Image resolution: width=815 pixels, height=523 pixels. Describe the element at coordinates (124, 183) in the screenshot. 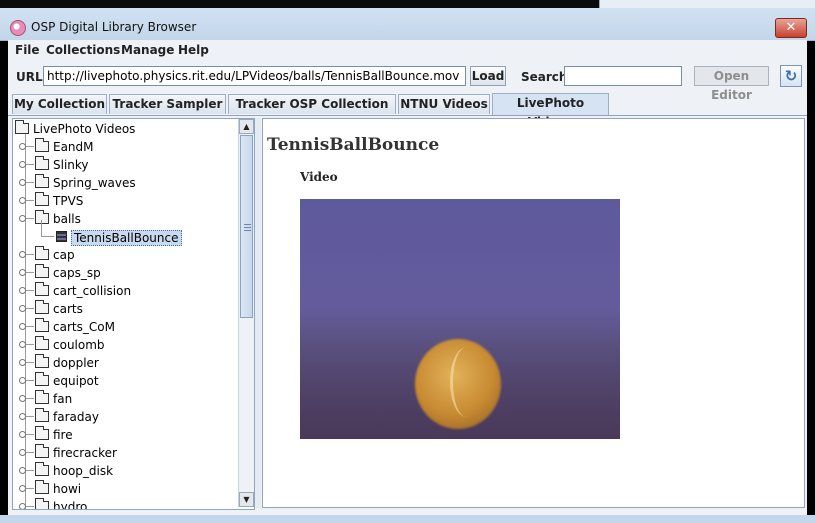

I see `tree-item-spring-waves: Spring_waves` at that location.